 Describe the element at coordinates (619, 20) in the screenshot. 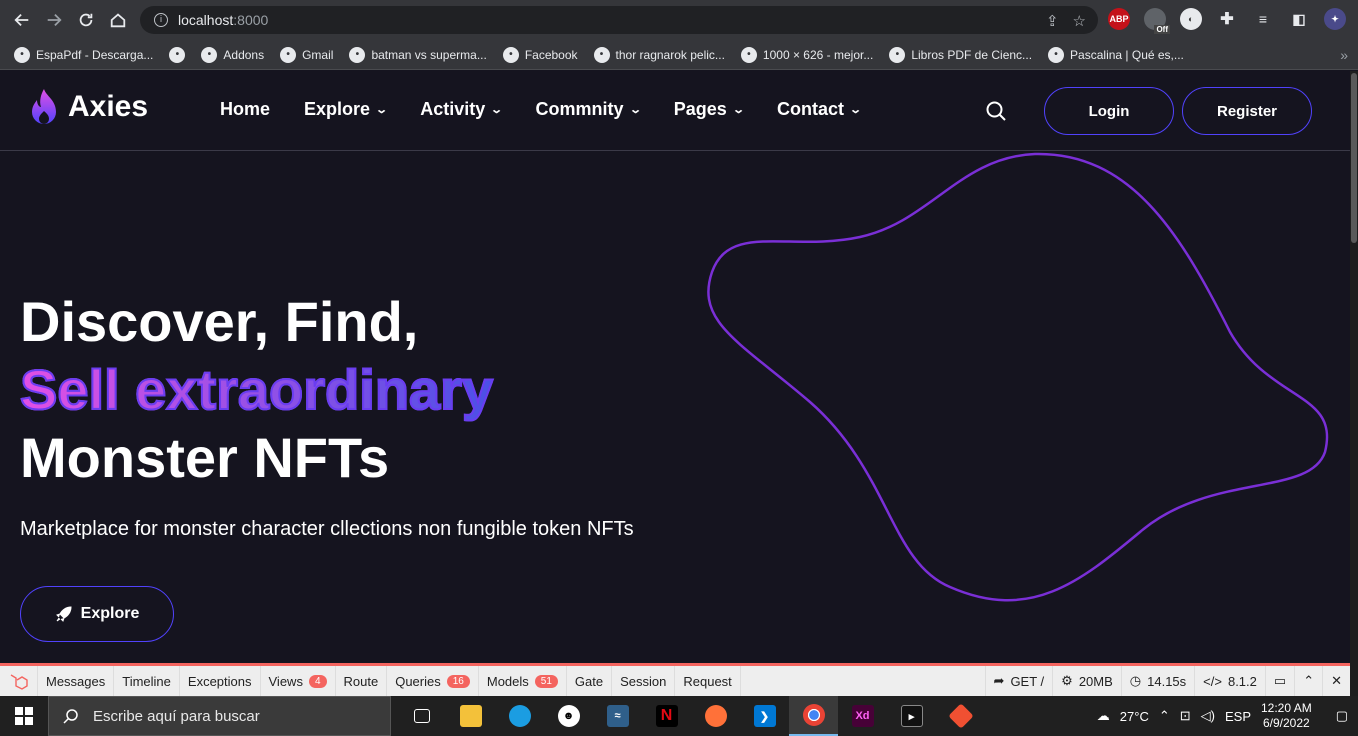

I see `address-bar: i localhost:8000 ⇪ ☆` at that location.